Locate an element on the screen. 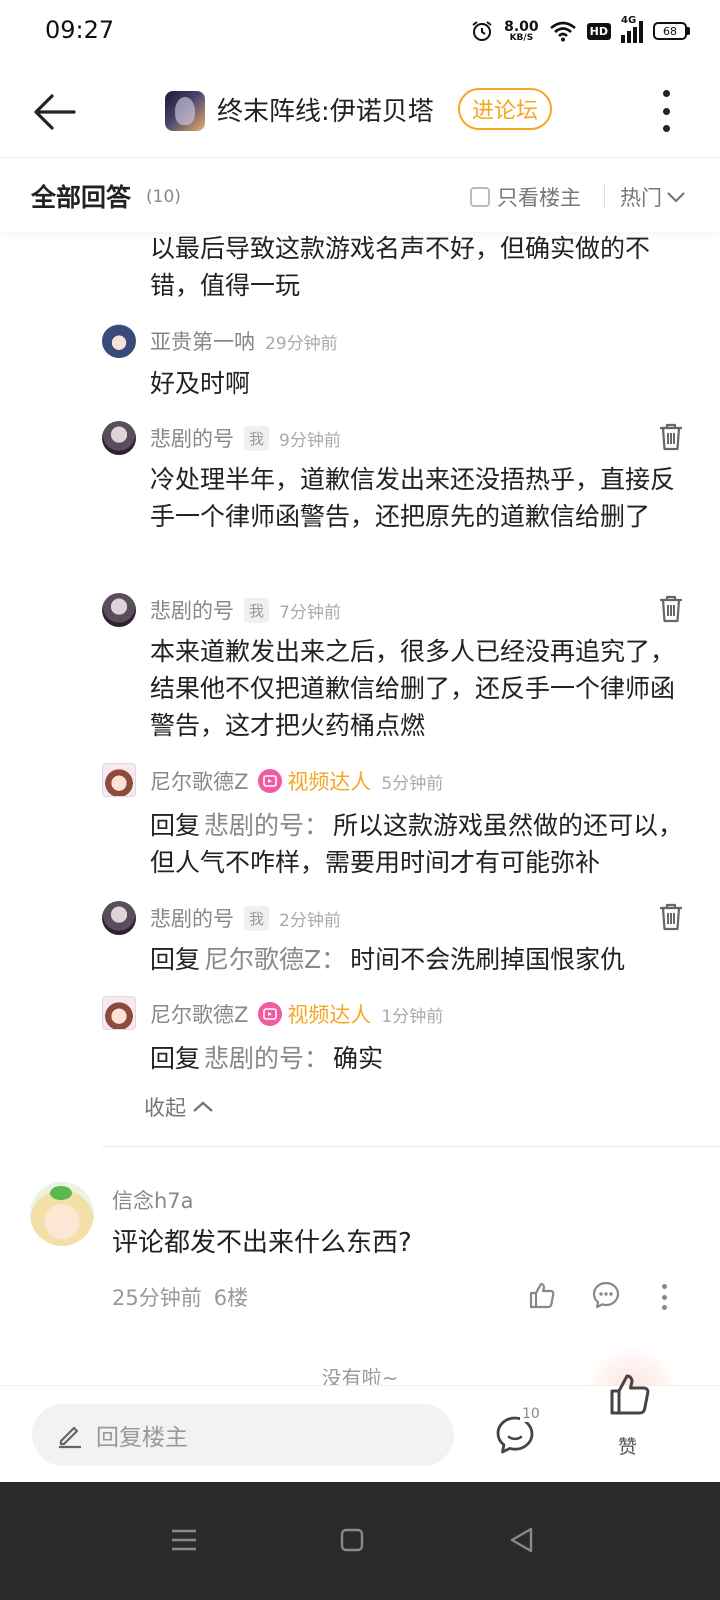 This screenshot has width=720, height=1600. collapse-button: 收起 is located at coordinates (179, 1107).